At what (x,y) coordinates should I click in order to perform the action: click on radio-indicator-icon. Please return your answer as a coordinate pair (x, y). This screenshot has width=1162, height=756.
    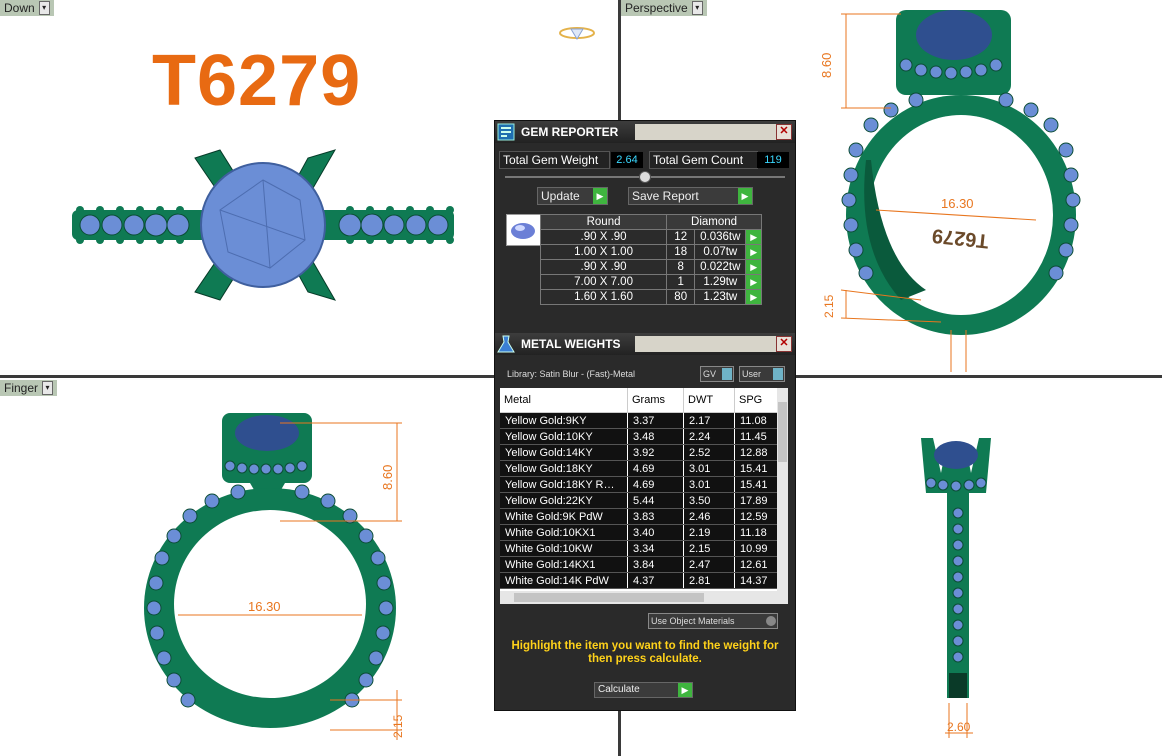
    Looking at the image, I should click on (771, 621).